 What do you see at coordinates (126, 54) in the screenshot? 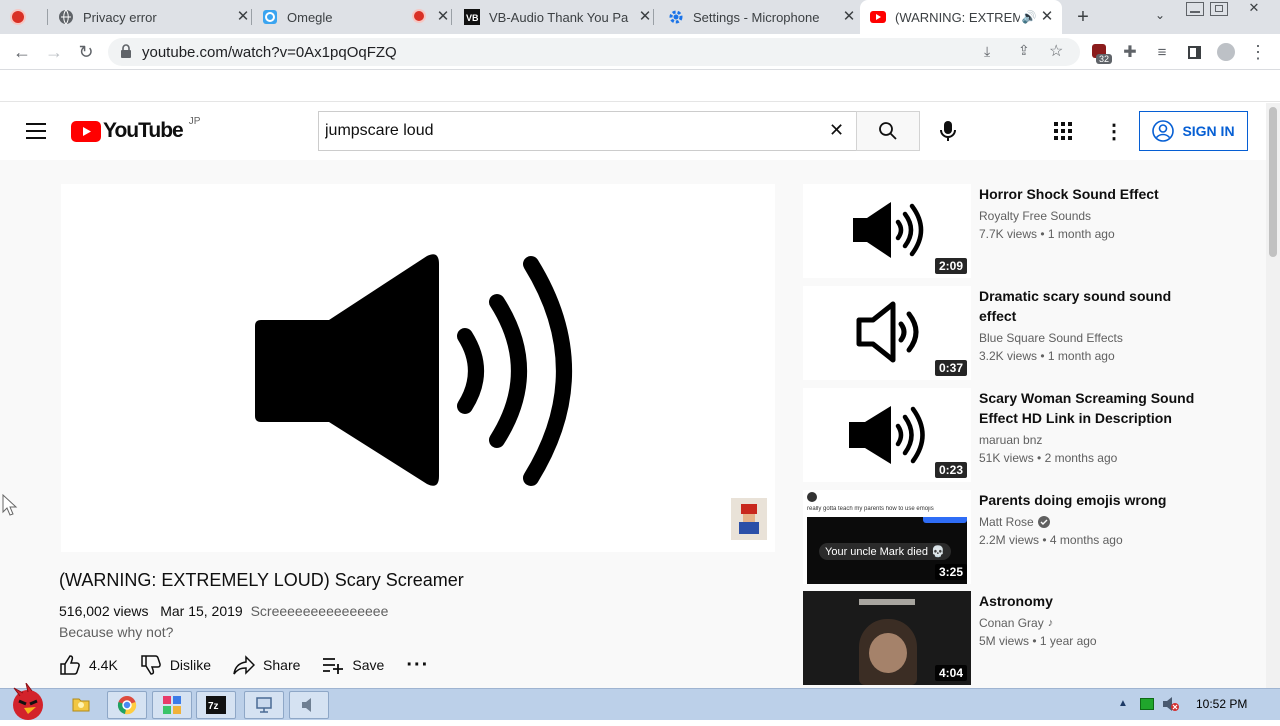
I see `lock-icon` at bounding box center [126, 54].